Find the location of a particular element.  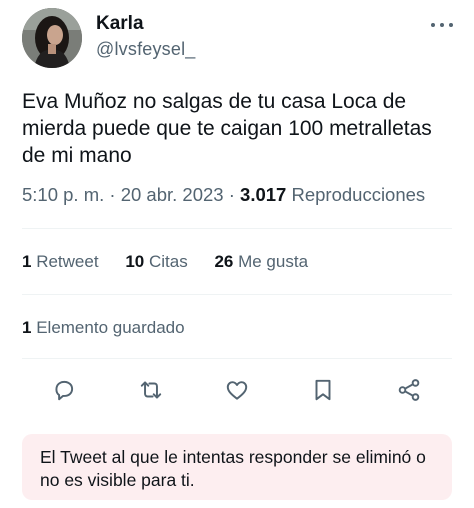

avatar is located at coordinates (52, 38).